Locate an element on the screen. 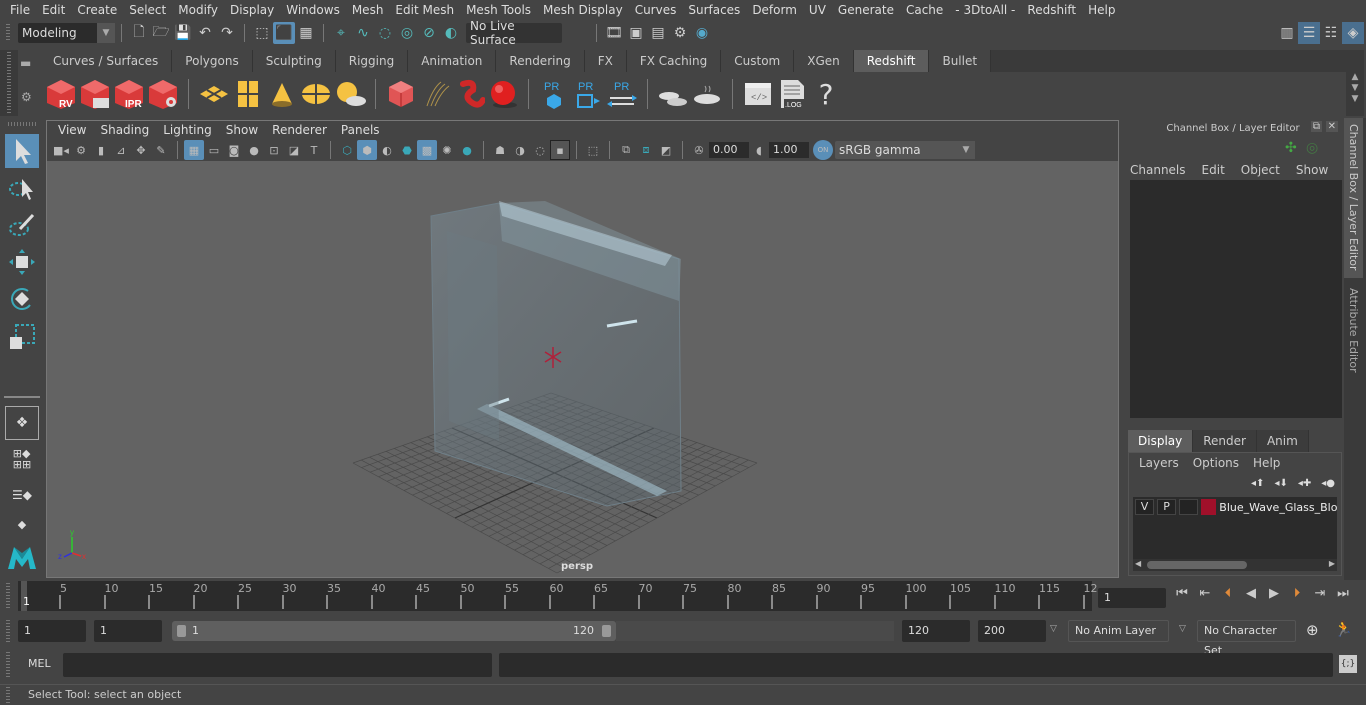 This screenshot has height=705, width=1366. script-editor-icon: </> is located at coordinates (758, 94).